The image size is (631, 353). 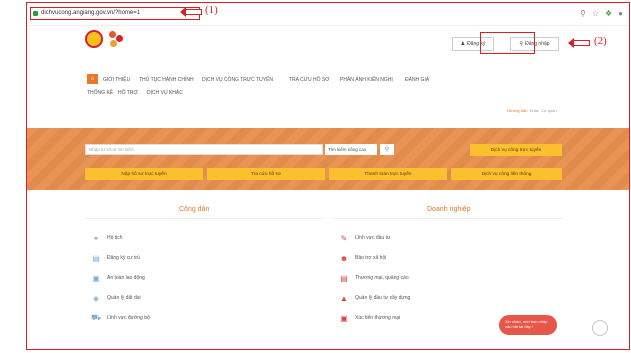 I want to click on browser-toolbar: ⚲ ☆ ❖ ●, so click(x=601, y=13).